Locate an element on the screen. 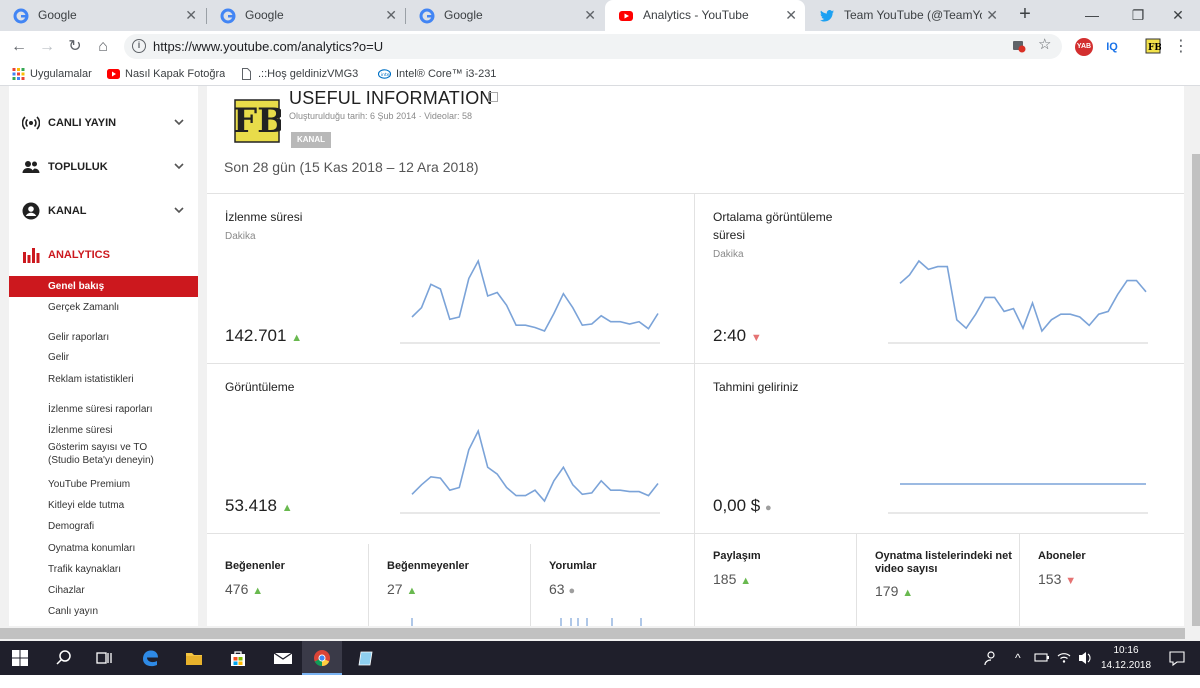 The width and height of the screenshot is (1200, 688). home-icon: ⌂ is located at coordinates (103, 46).